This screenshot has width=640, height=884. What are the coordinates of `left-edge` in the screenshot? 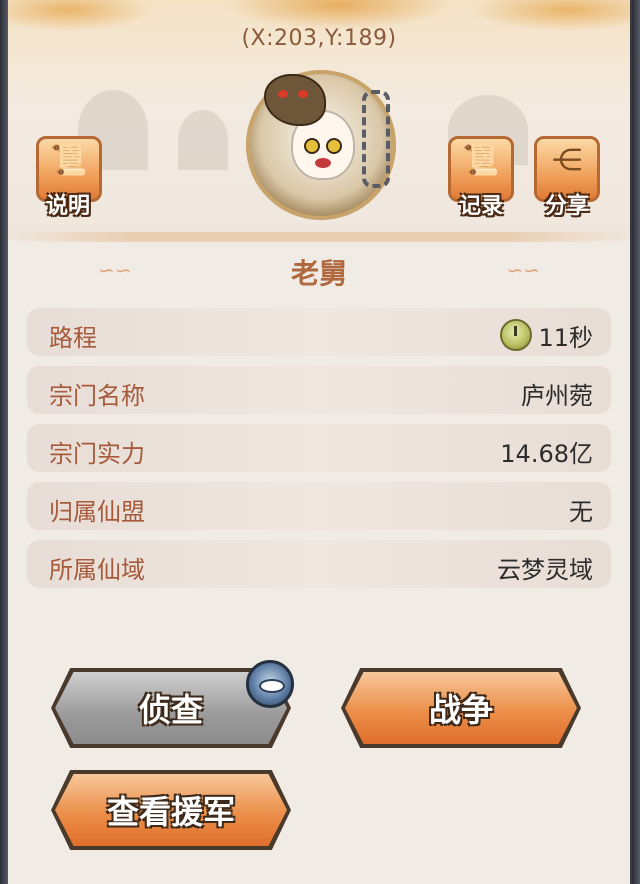 It's located at (4, 442).